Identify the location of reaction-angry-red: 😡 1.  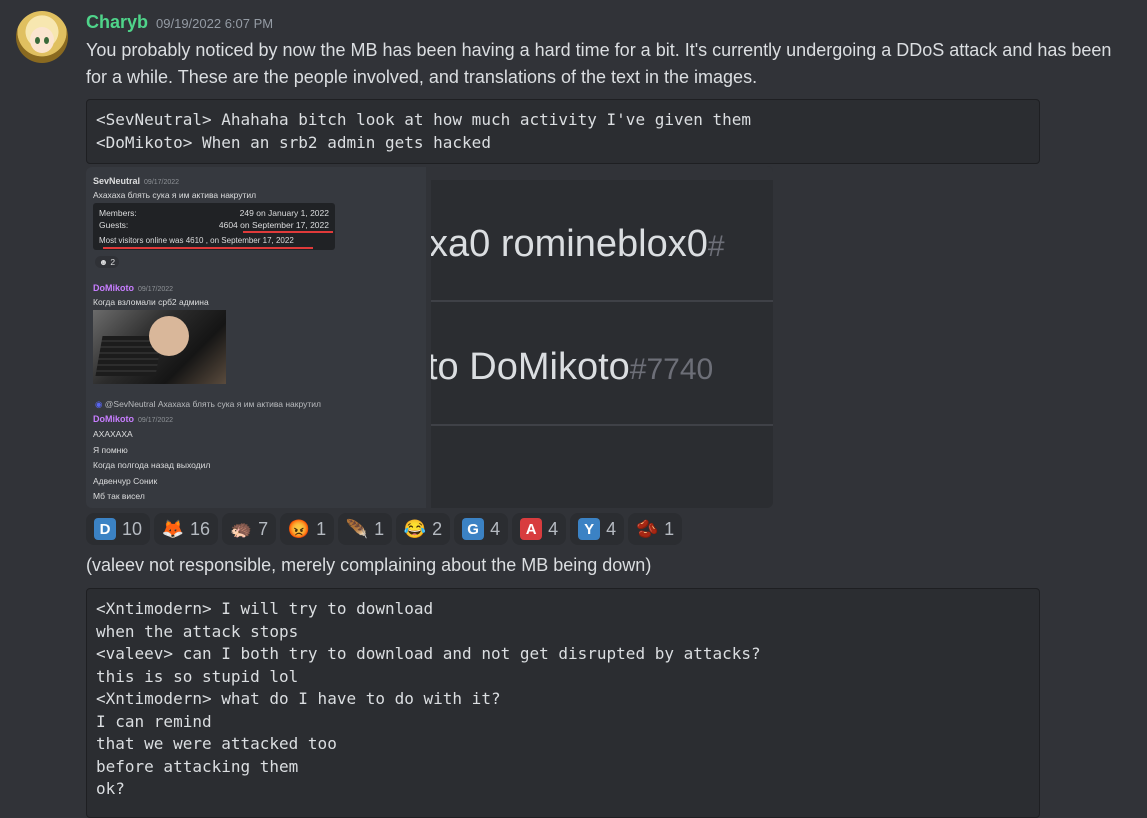
(307, 529).